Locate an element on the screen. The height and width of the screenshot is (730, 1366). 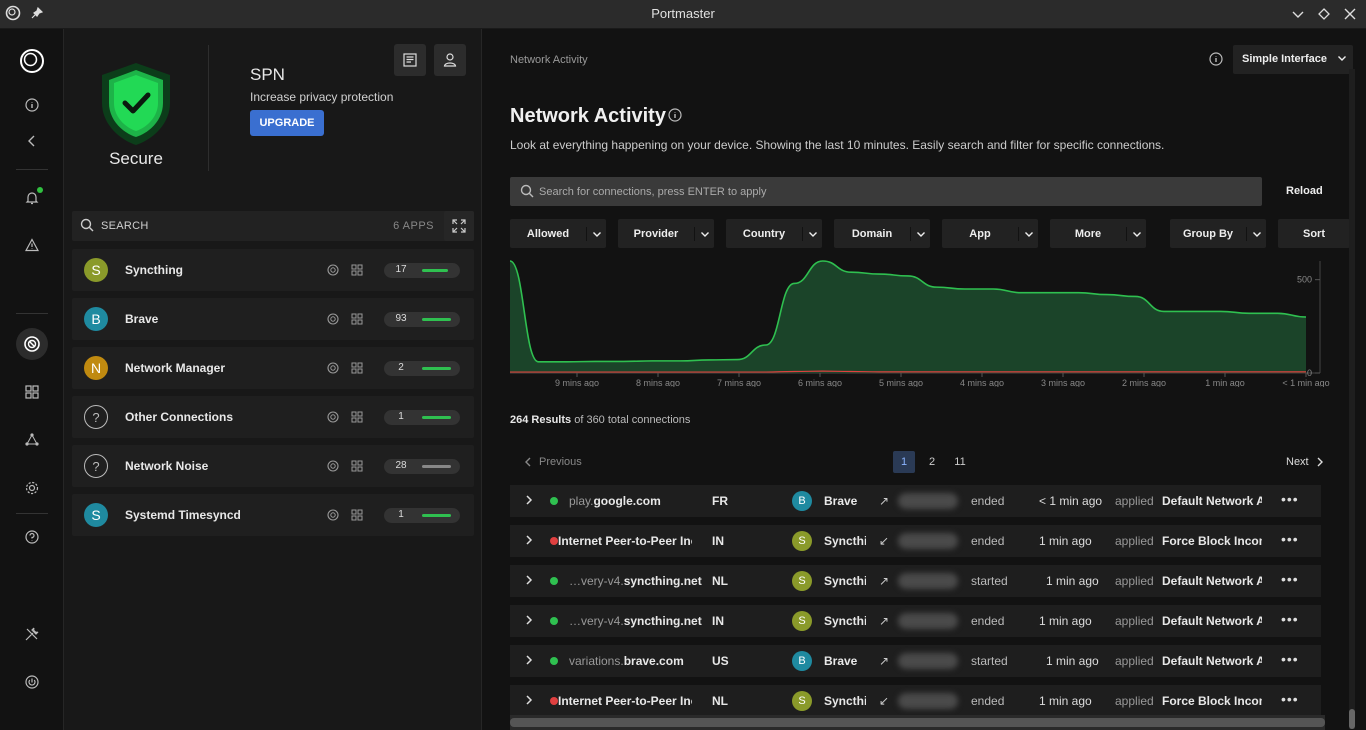
title-info-icon is located at coordinates (675, 117).